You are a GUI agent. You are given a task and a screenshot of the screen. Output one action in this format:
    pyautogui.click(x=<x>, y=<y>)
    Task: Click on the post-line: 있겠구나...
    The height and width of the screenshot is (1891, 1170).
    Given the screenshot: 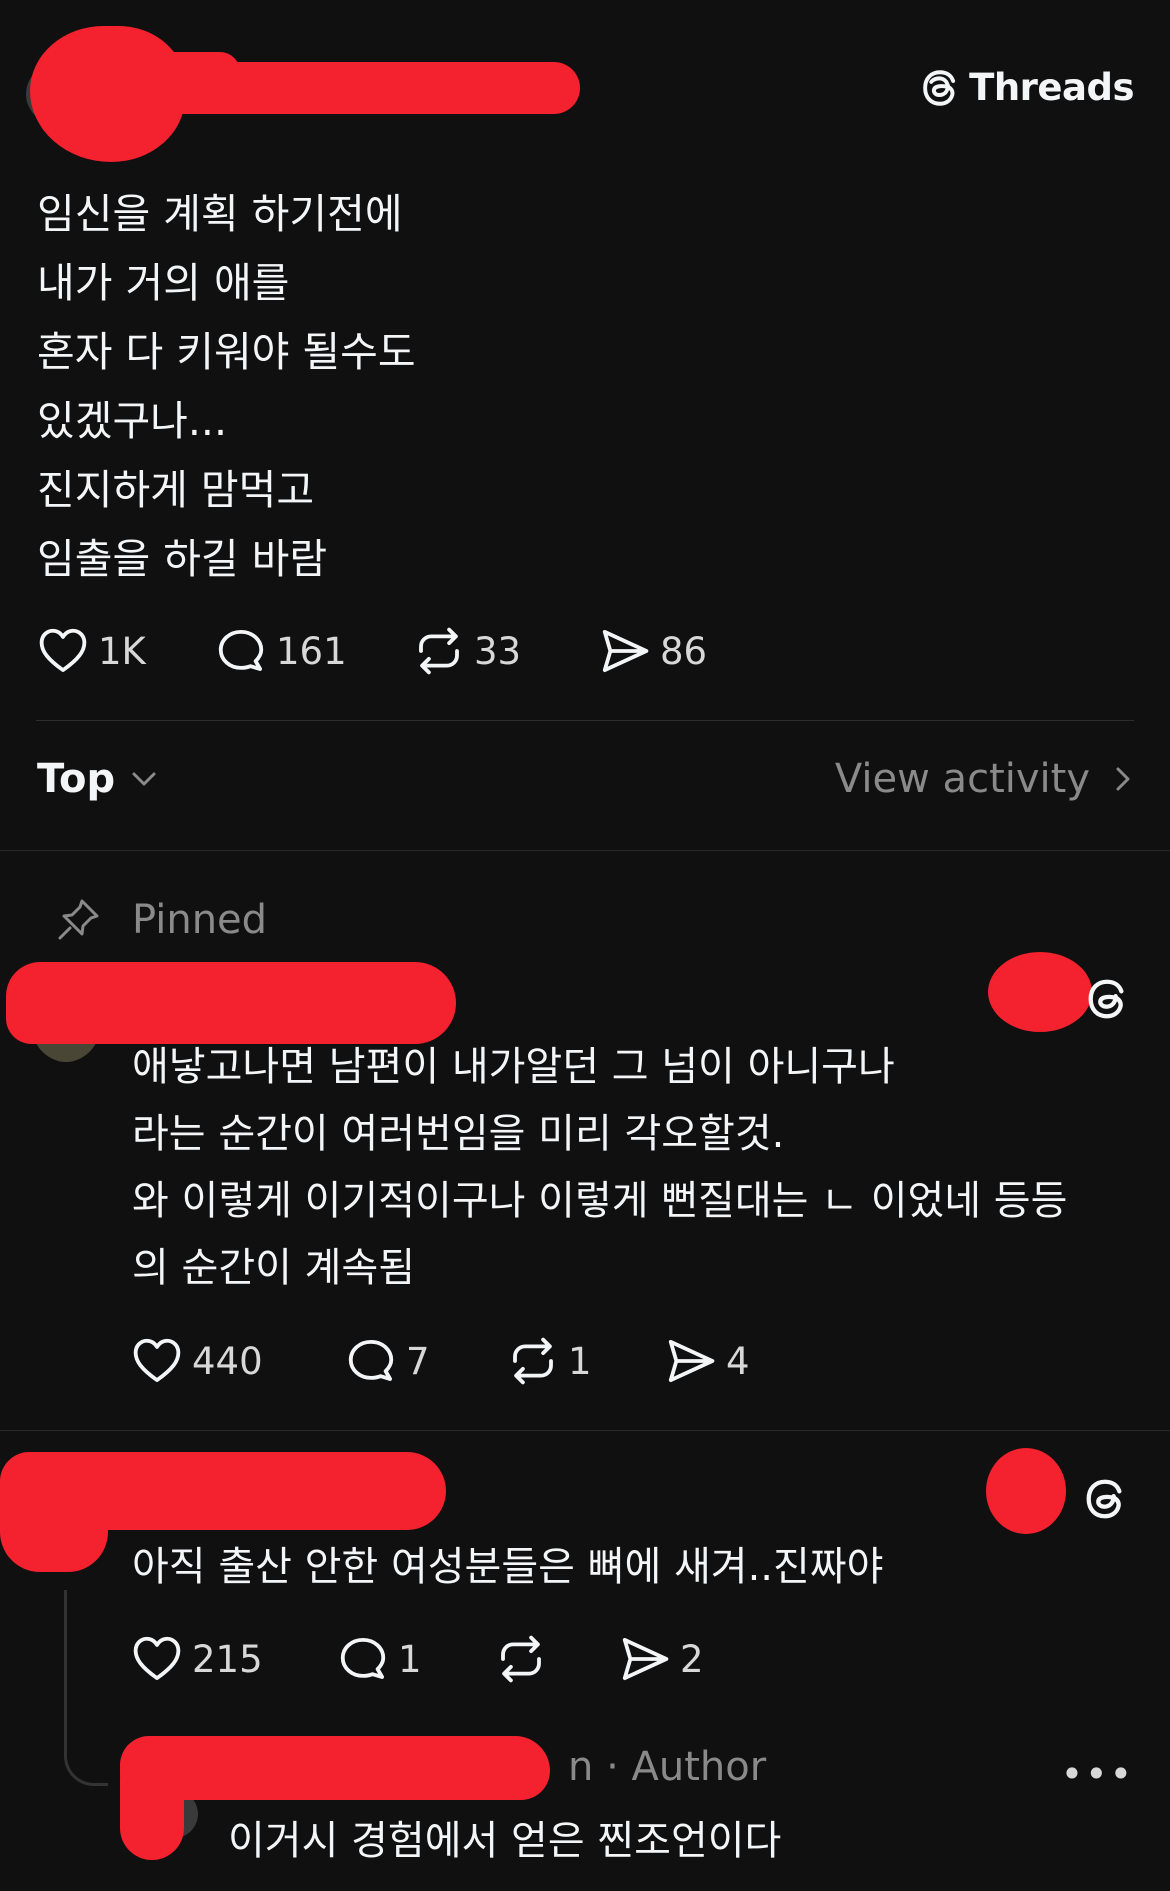 What is the action you would take?
    pyautogui.click(x=132, y=421)
    